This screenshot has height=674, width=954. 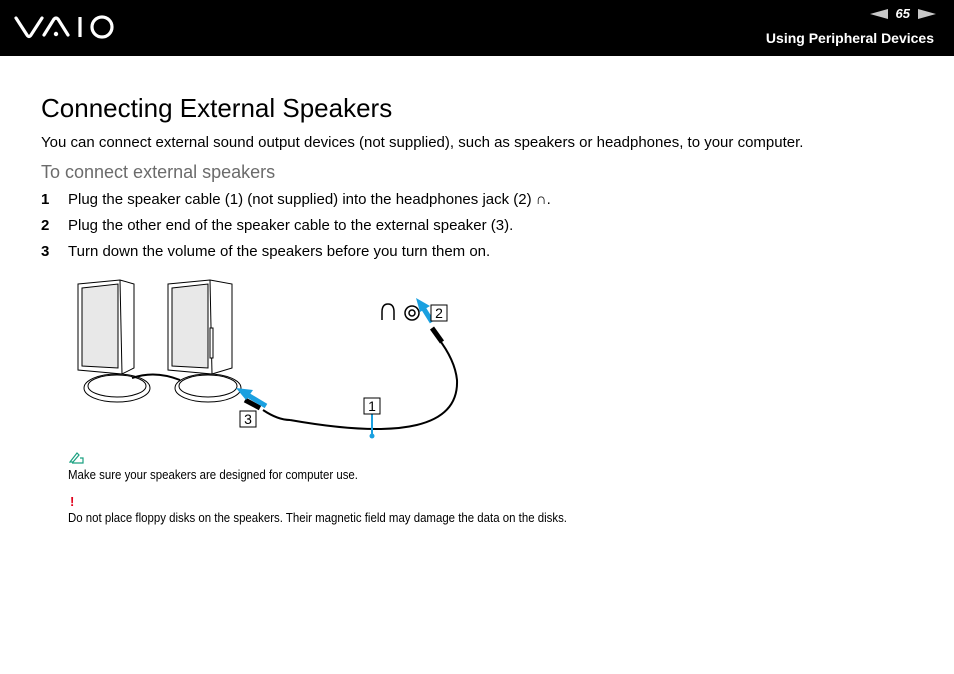 I want to click on headphone-jack-icon, so click(x=400, y=312).